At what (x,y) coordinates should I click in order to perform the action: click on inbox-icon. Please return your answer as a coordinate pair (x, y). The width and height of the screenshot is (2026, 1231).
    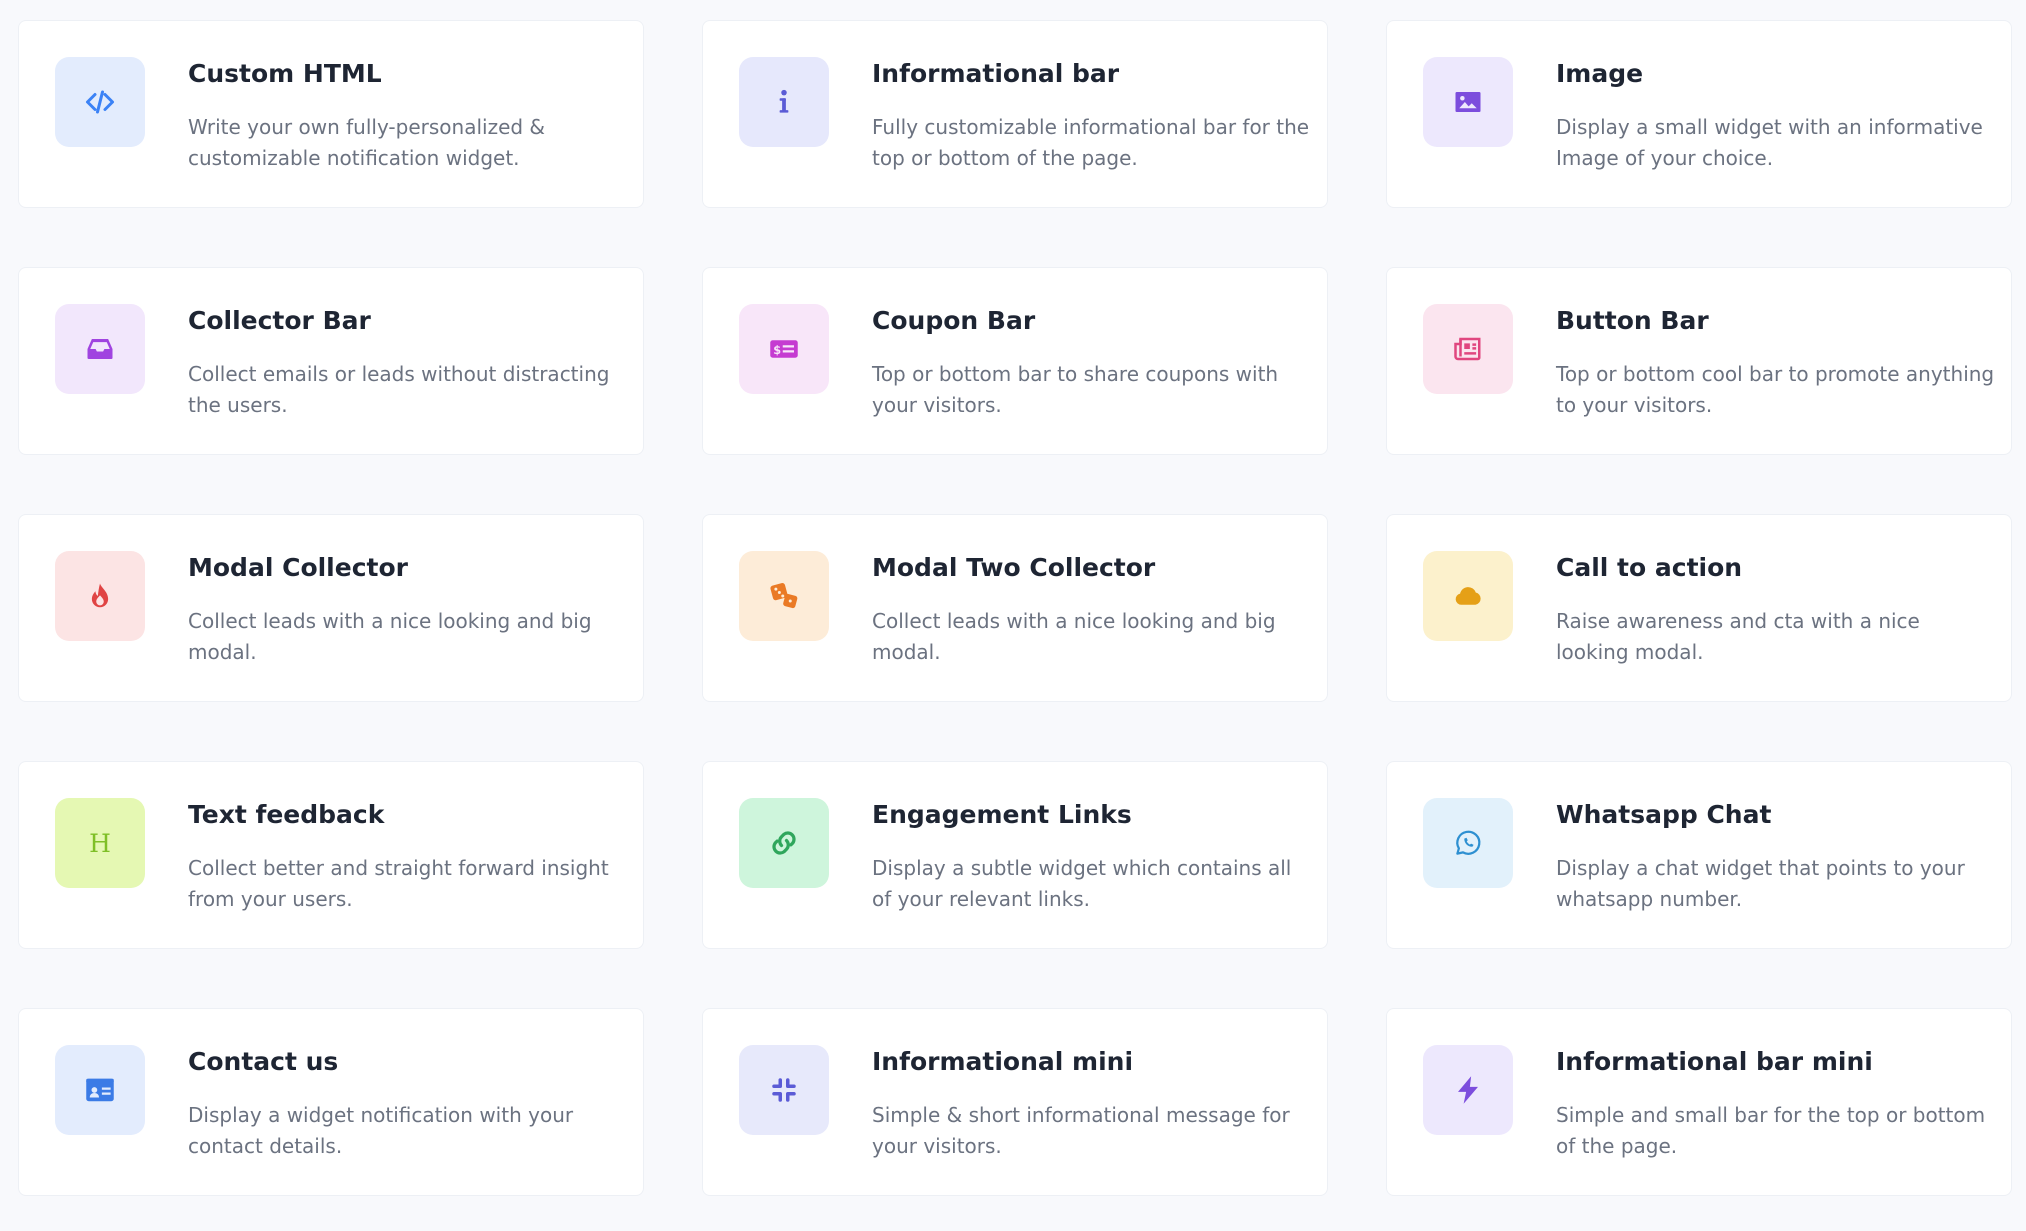
    Looking at the image, I should click on (100, 349).